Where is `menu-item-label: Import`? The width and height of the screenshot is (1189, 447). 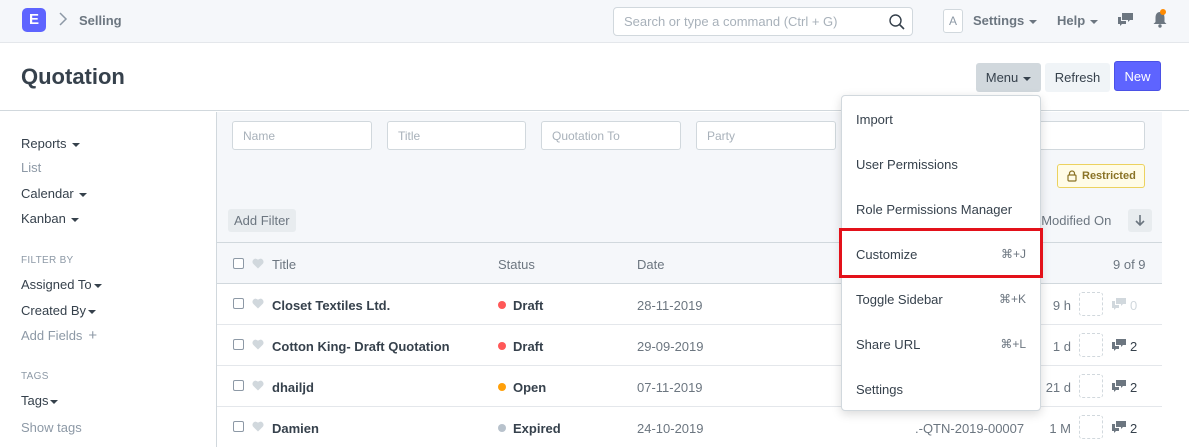 menu-item-label: Import is located at coordinates (874, 119).